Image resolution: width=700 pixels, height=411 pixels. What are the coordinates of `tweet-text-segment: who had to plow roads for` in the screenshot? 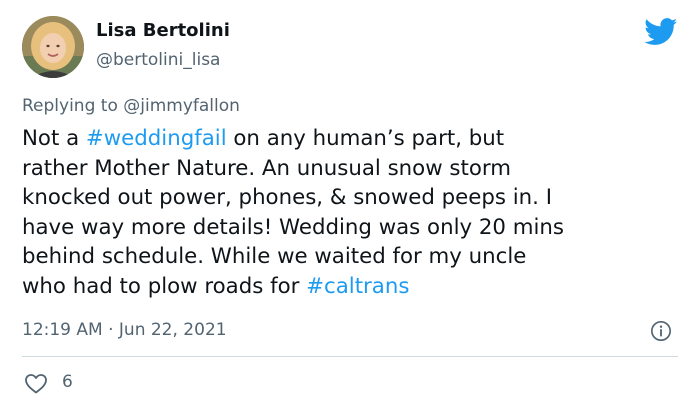 It's located at (164, 286).